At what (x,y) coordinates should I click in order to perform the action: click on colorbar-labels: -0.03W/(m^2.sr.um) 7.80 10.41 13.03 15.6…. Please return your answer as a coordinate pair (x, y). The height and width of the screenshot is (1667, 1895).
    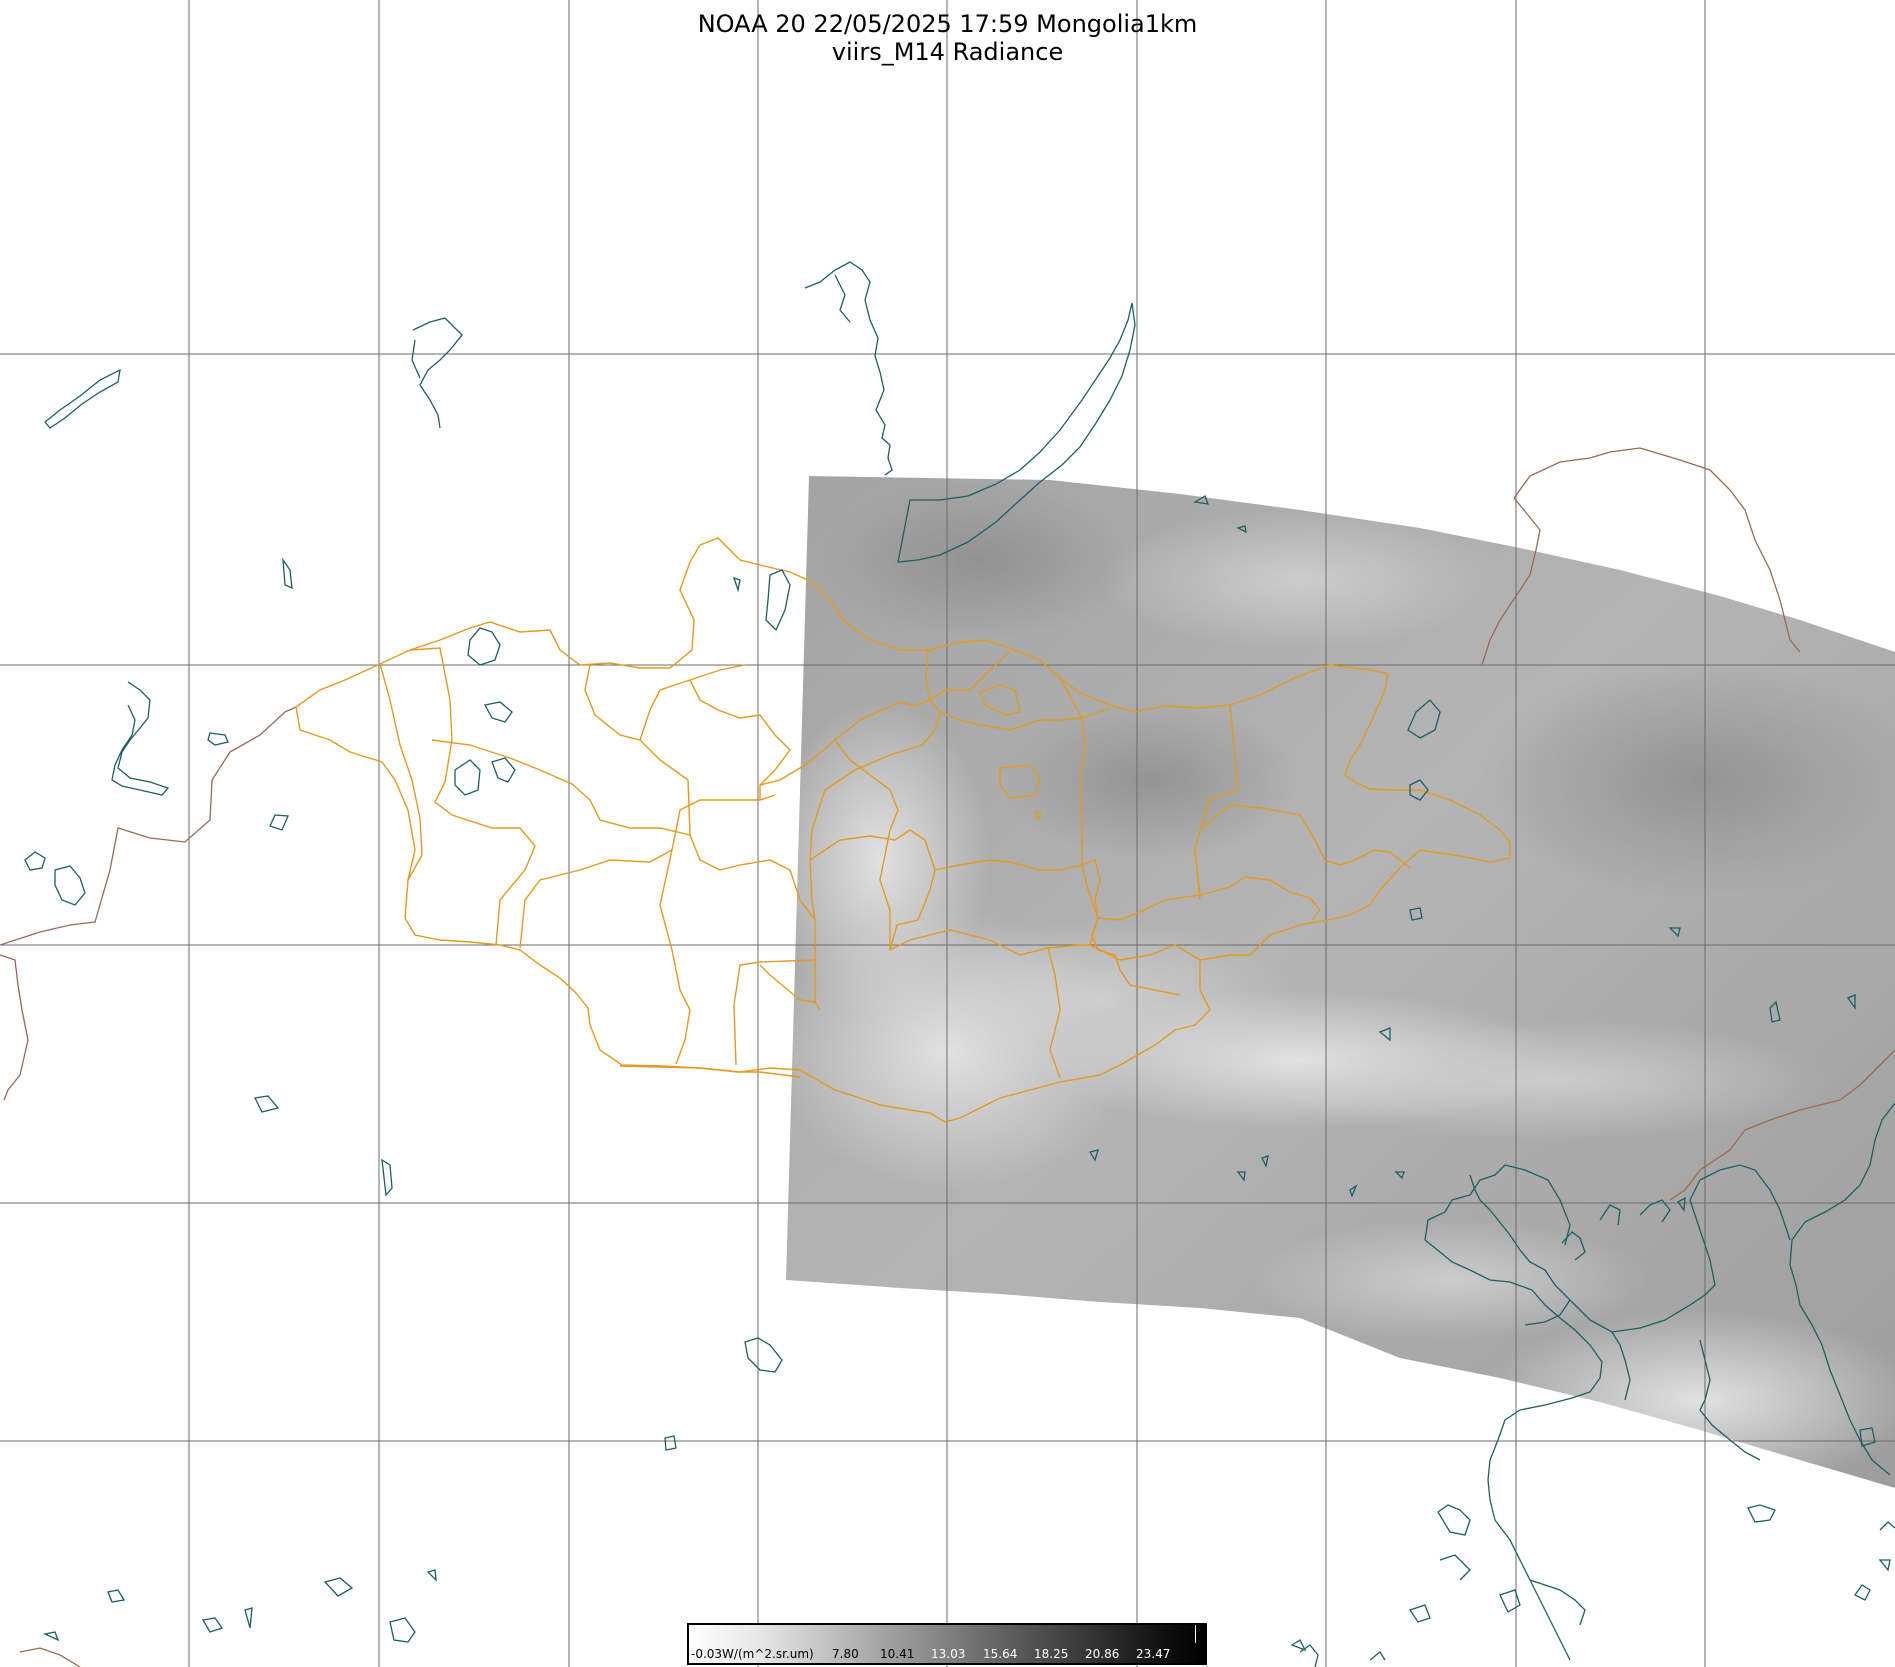
    Looking at the image, I should click on (947, 1654).